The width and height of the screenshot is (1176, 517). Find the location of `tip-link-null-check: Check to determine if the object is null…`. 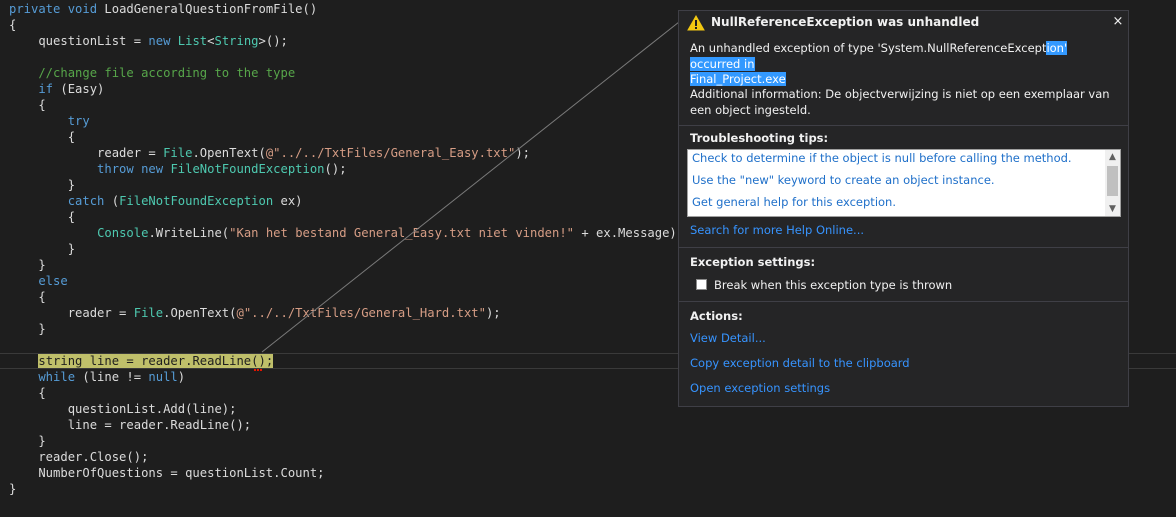

tip-link-null-check: Check to determine if the object is null… is located at coordinates (882, 158).